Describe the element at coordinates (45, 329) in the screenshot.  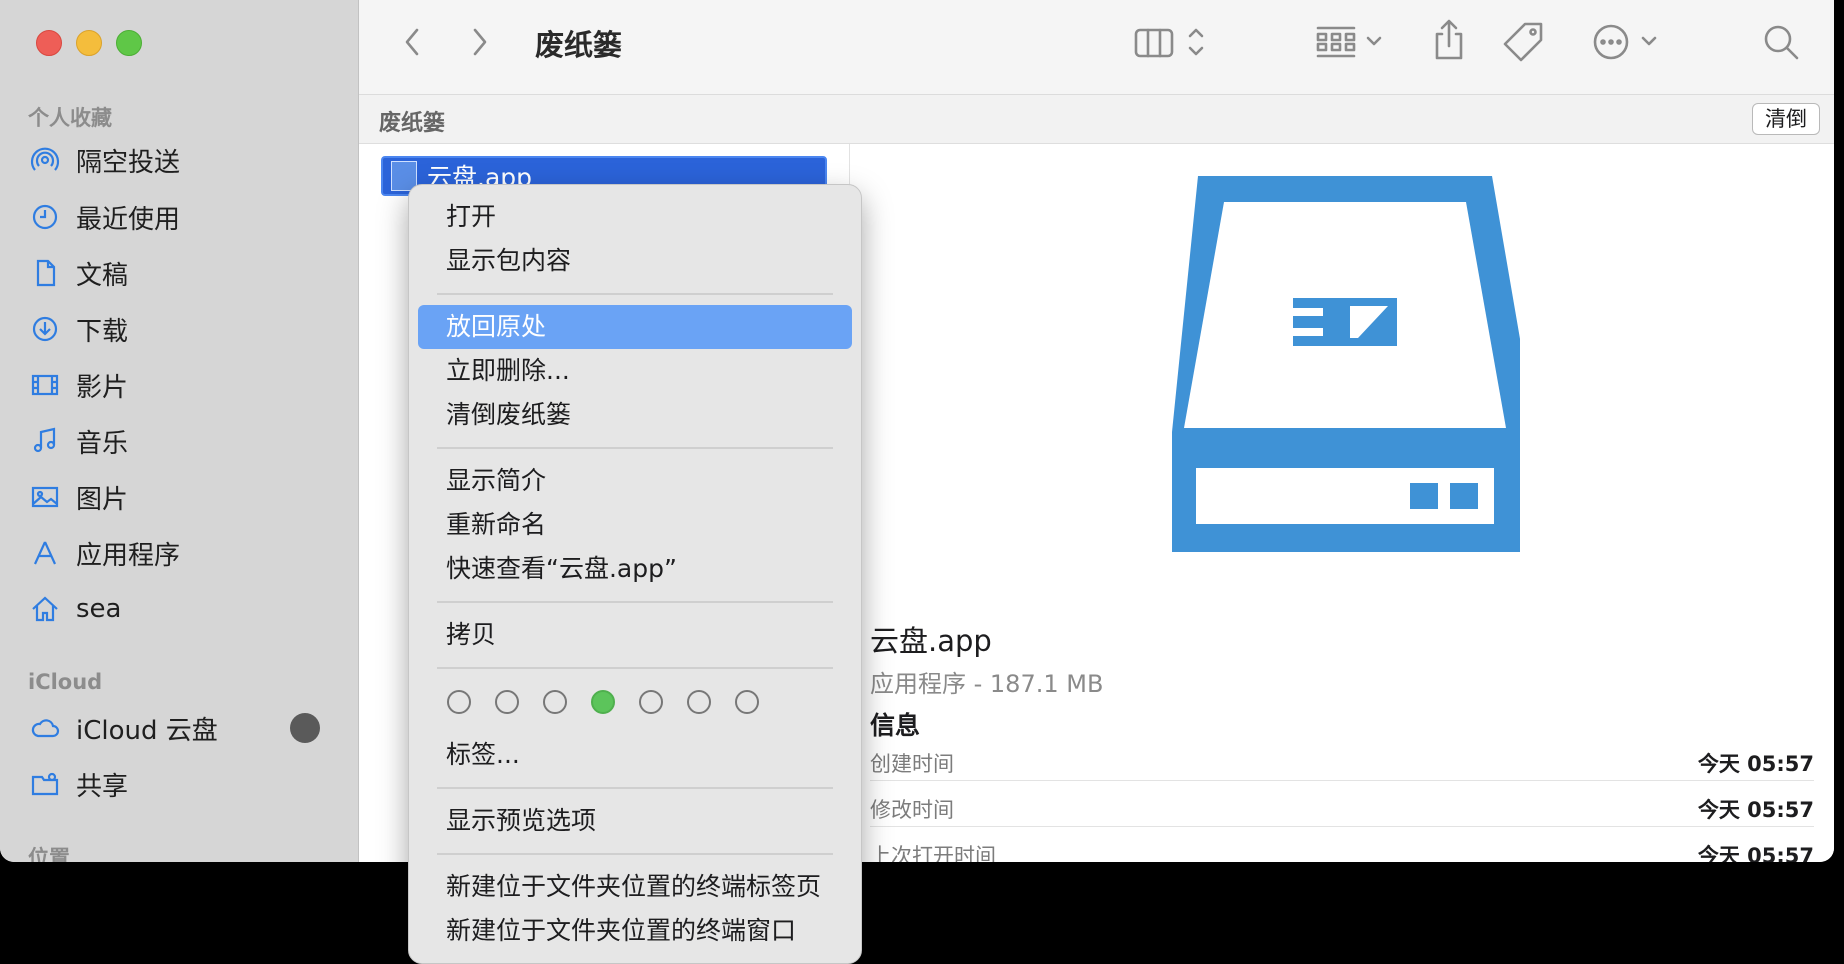
I see `download-icon` at that location.